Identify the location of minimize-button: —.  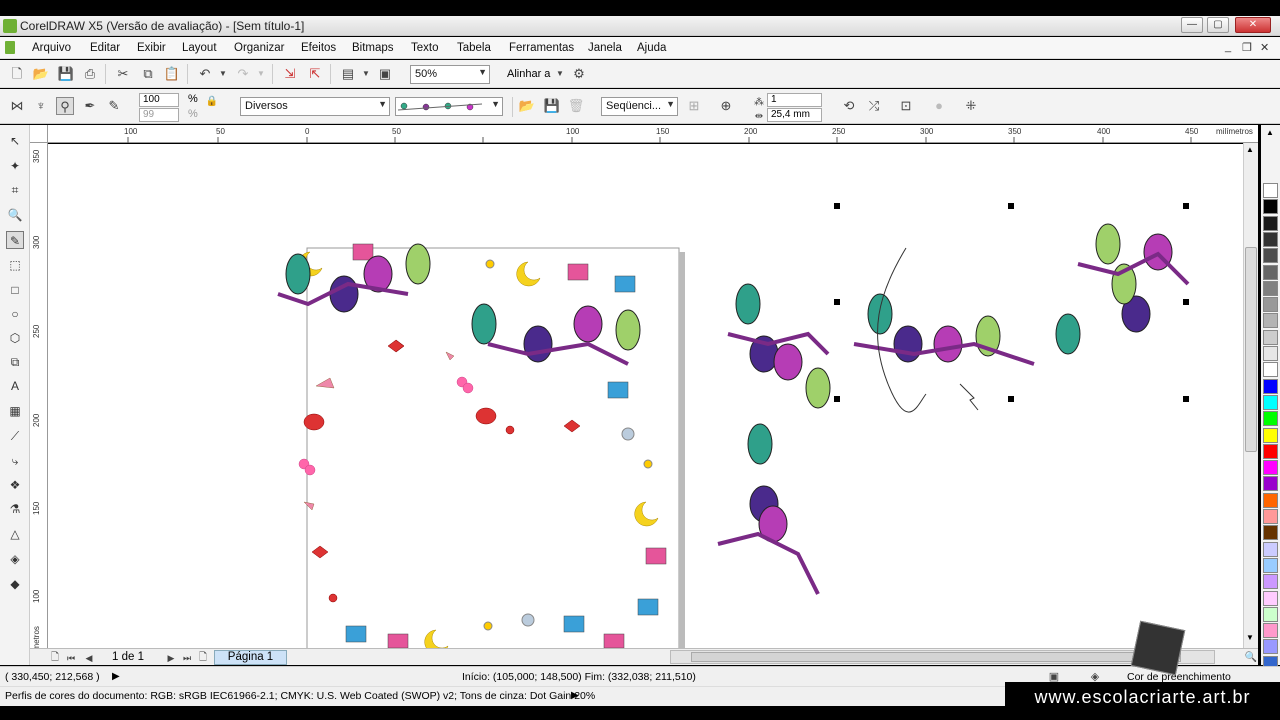
(1192, 25).